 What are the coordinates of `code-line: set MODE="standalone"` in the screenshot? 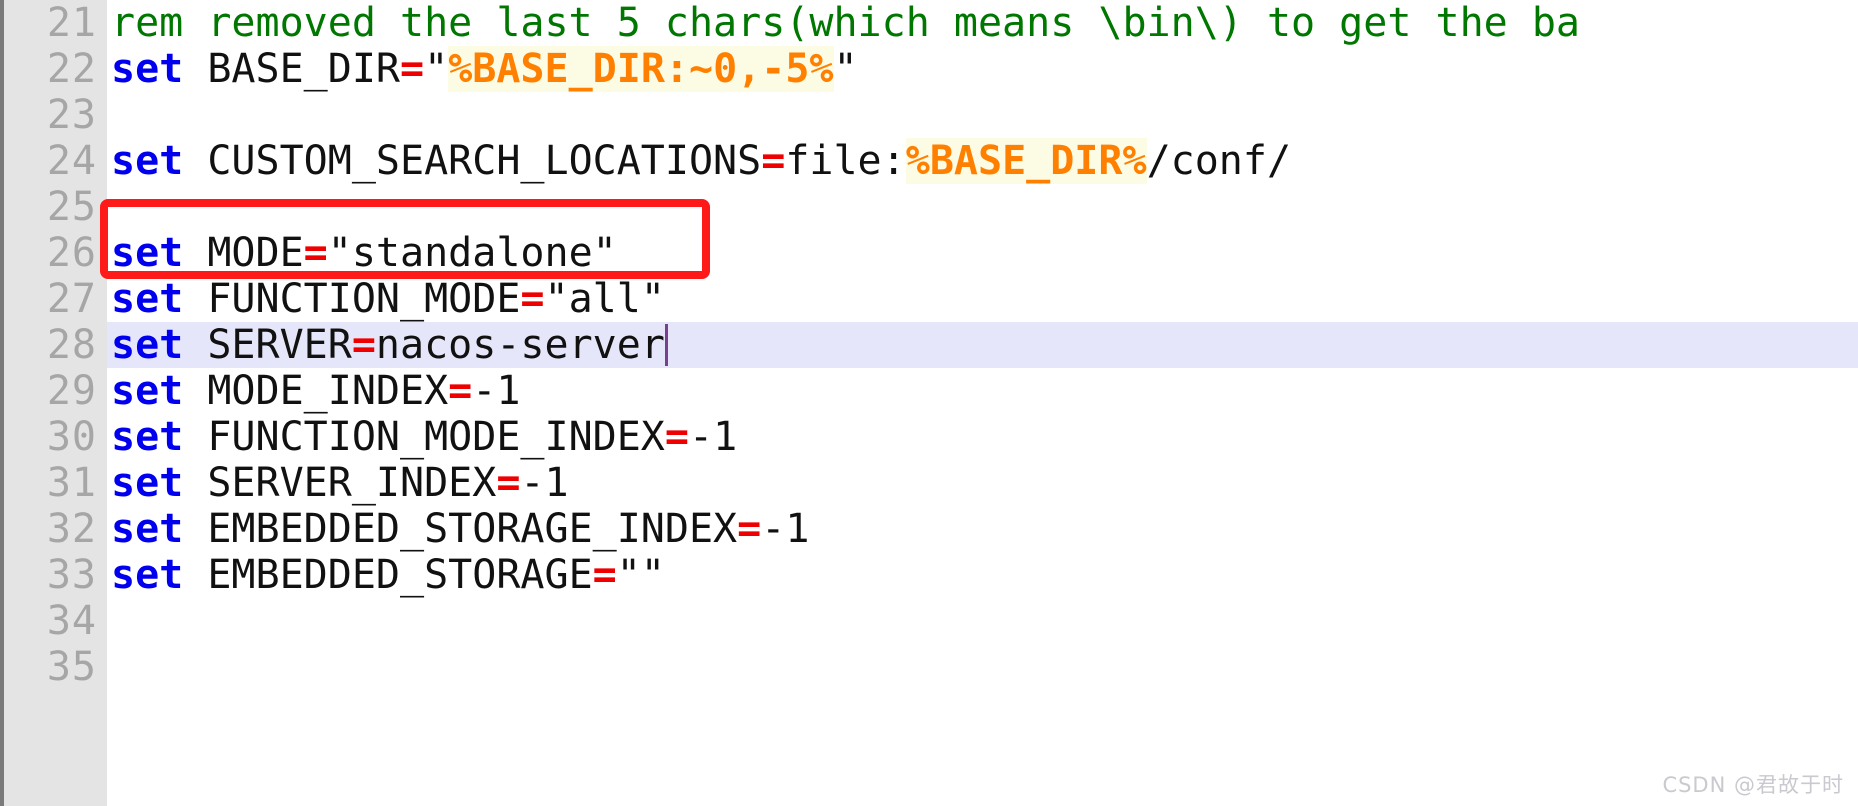 It's located at (982, 253).